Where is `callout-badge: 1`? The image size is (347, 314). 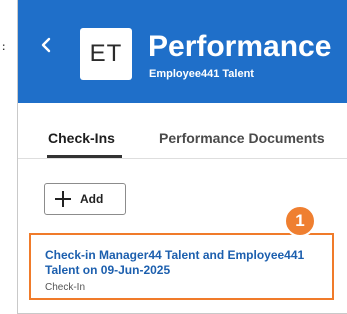
callout-badge: 1 is located at coordinates (300, 221).